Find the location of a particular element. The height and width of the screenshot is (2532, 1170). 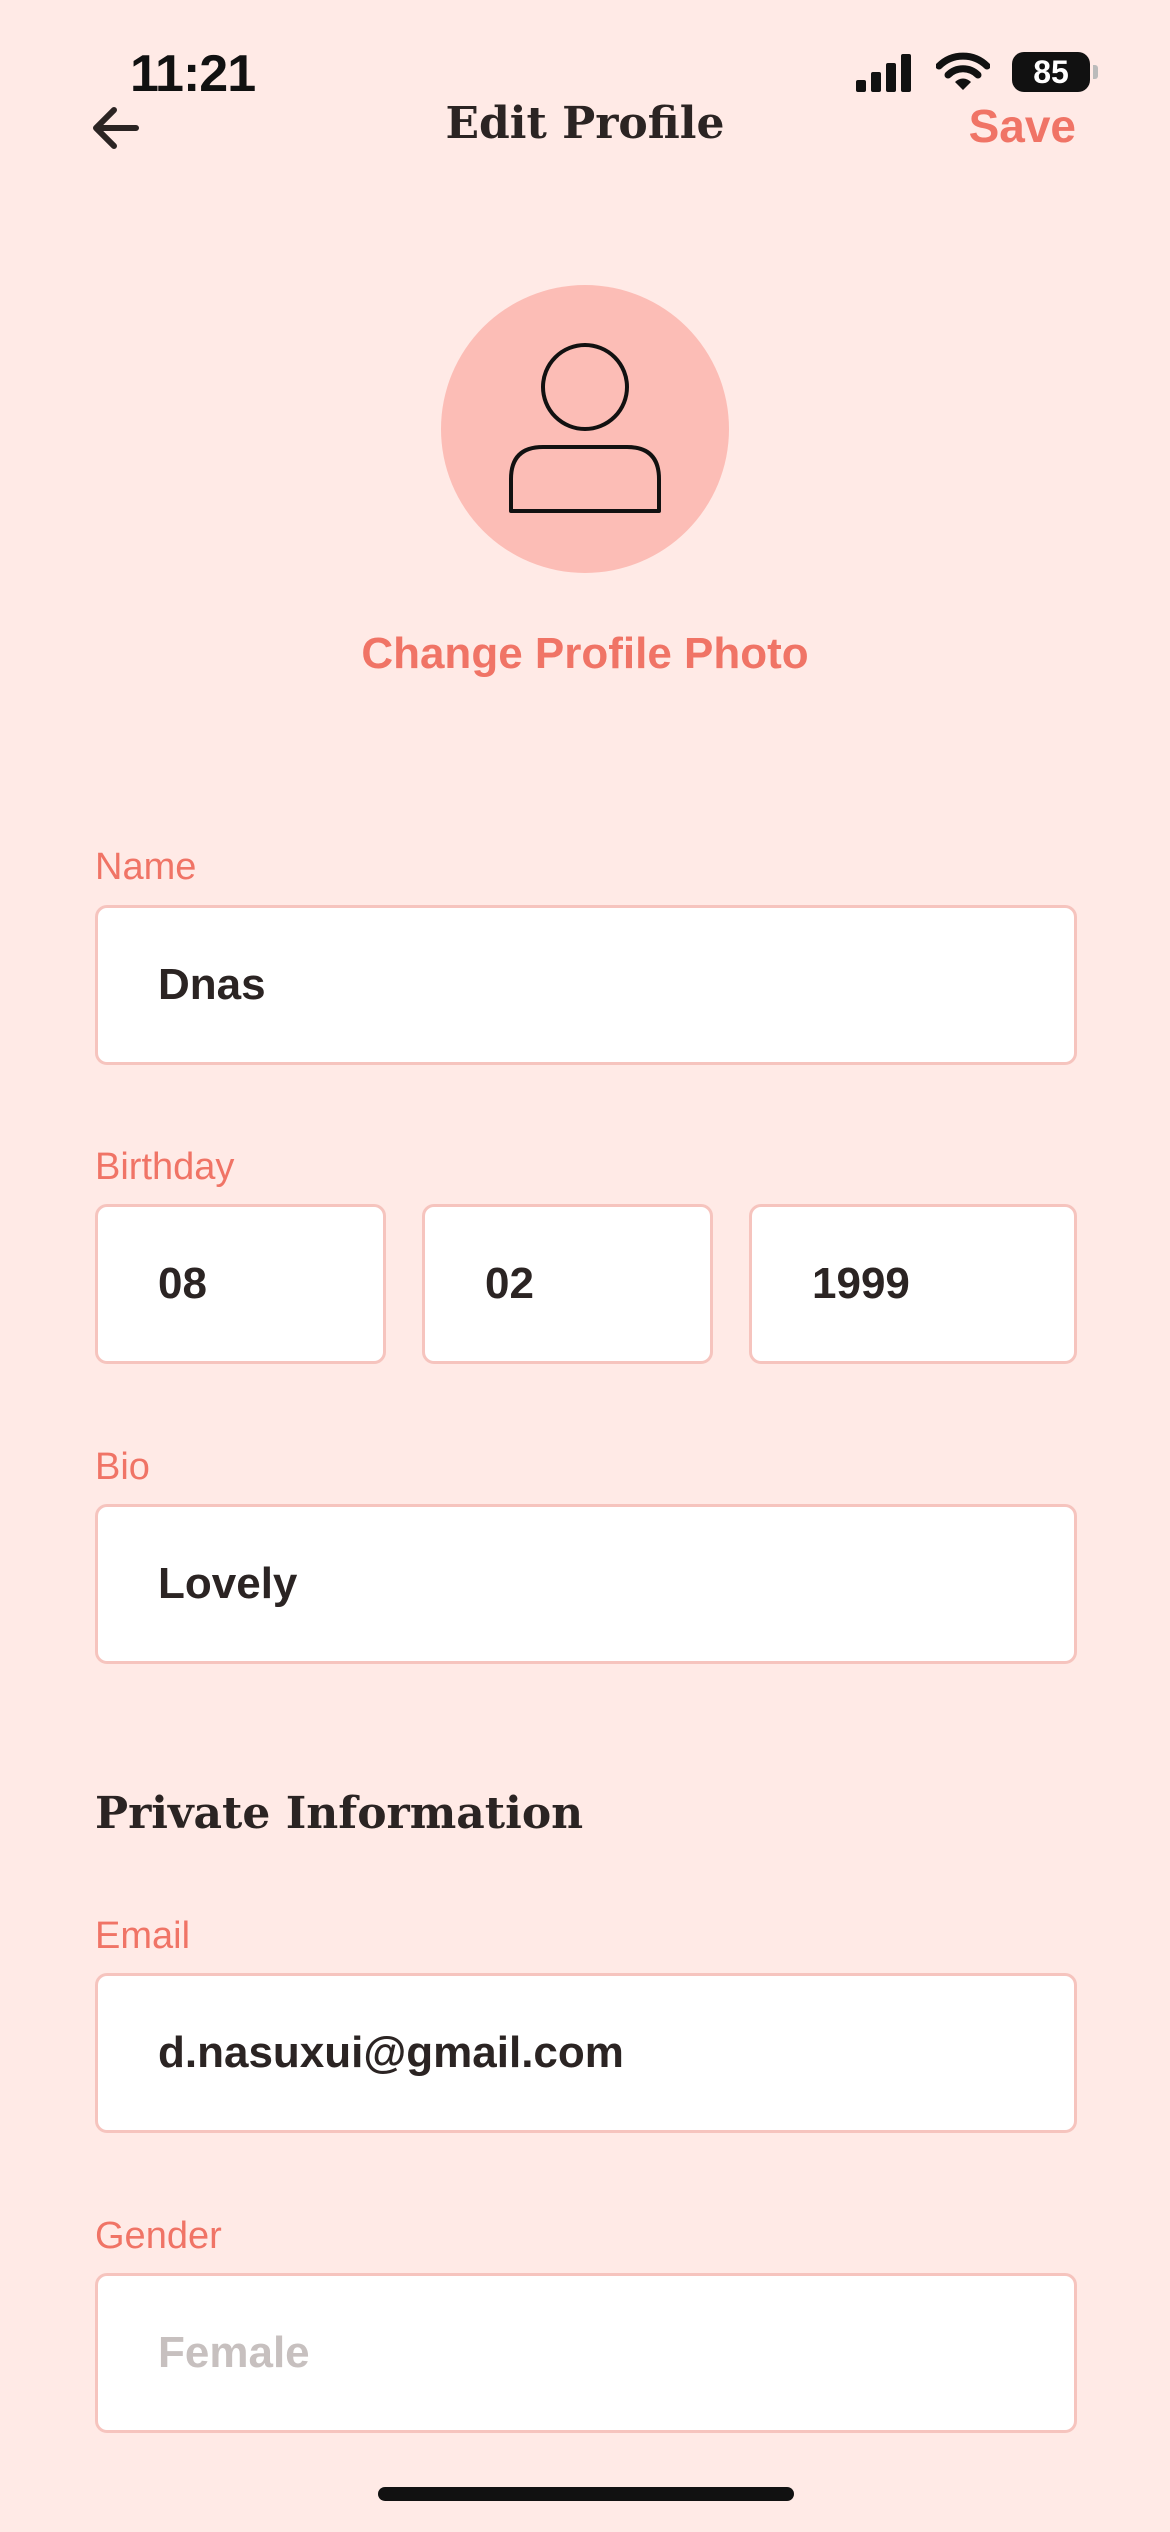

email-input: d.nasuxui@gmail.com is located at coordinates (586, 2053).